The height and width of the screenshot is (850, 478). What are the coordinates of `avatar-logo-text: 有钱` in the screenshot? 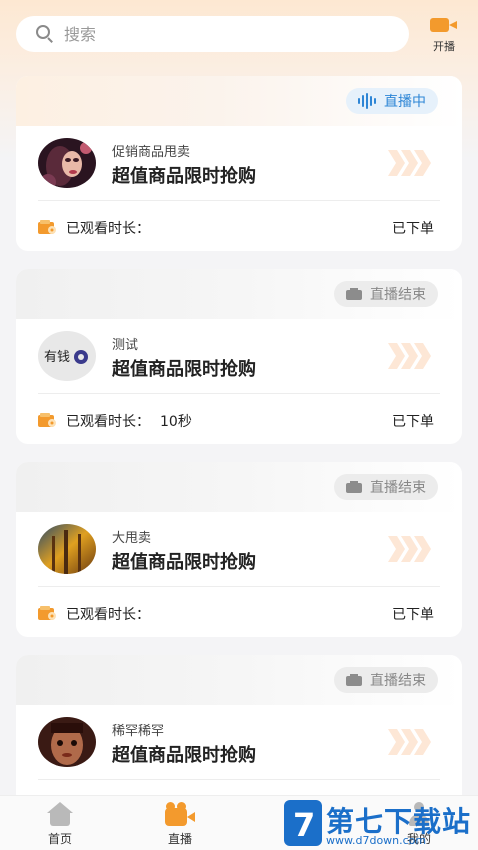 It's located at (57, 357).